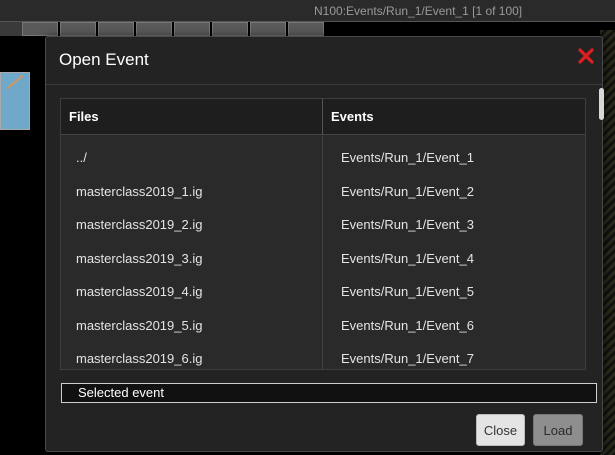 The height and width of the screenshot is (455, 615). I want to click on event-item: Events/Run_1/Event_1, so click(454, 158).